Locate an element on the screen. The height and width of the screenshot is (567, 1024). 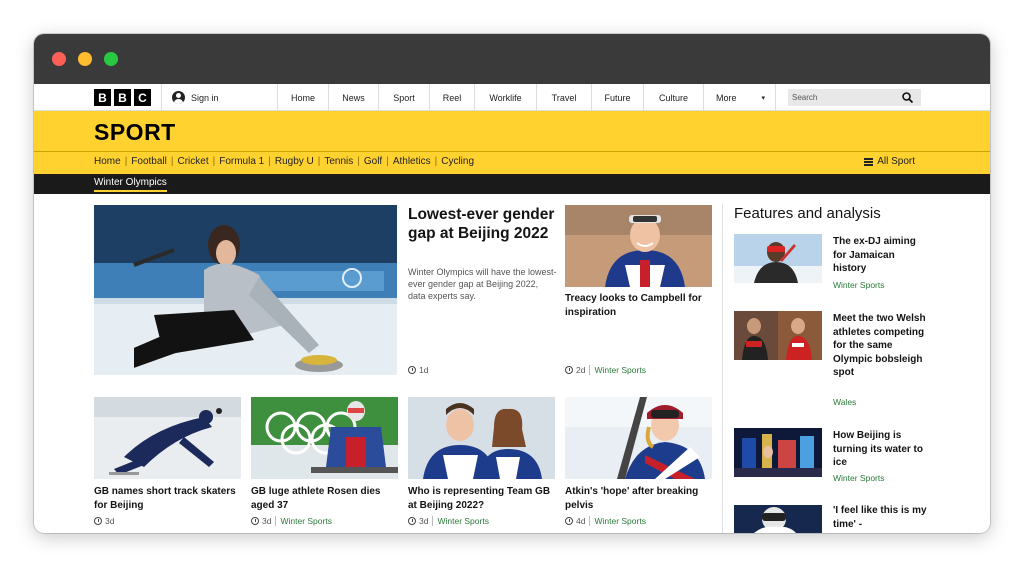
search-icon is located at coordinates (907, 97).